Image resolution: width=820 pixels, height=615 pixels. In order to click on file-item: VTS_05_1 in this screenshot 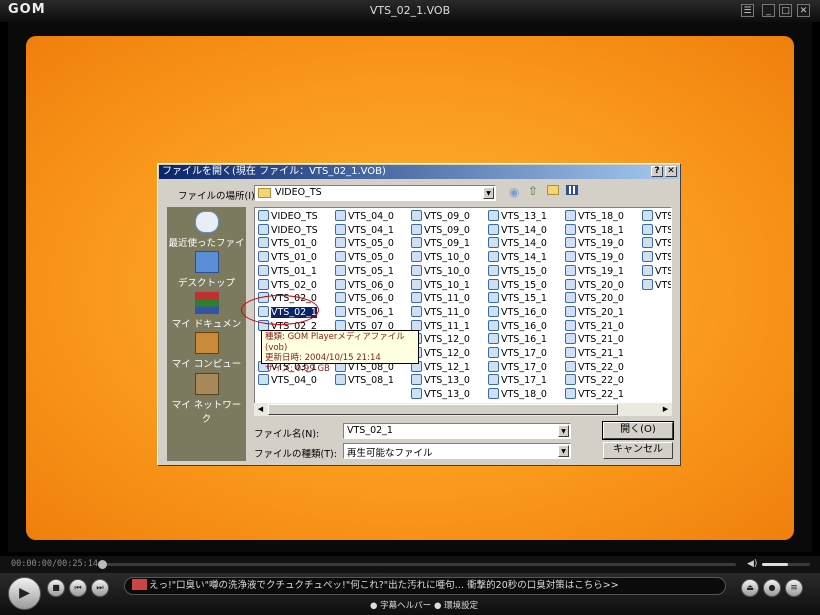, I will do `click(364, 271)`.